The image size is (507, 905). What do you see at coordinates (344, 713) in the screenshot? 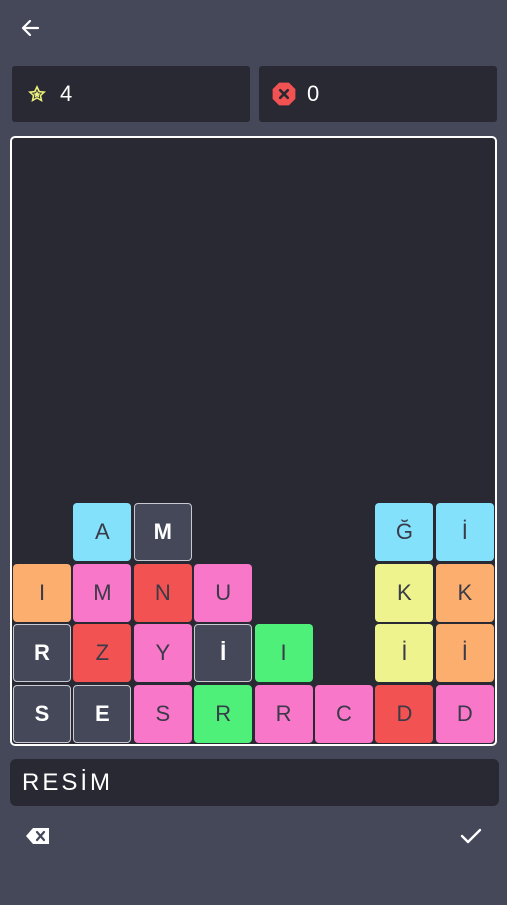
I see `letter-tile: C` at bounding box center [344, 713].